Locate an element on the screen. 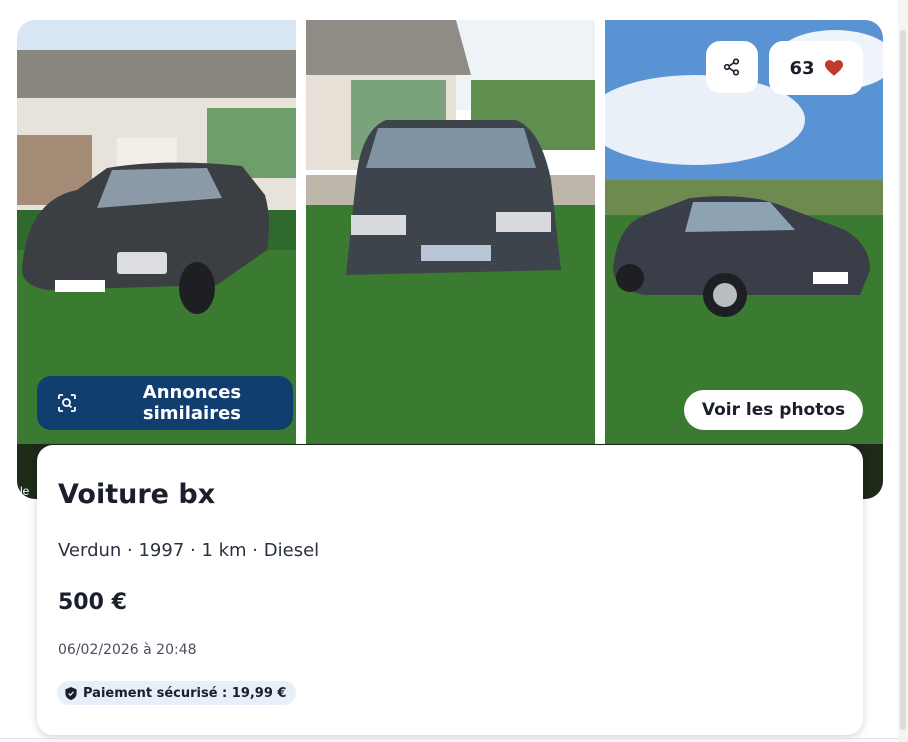 The width and height of the screenshot is (908, 742). favorite-button: 63 is located at coordinates (816, 68).